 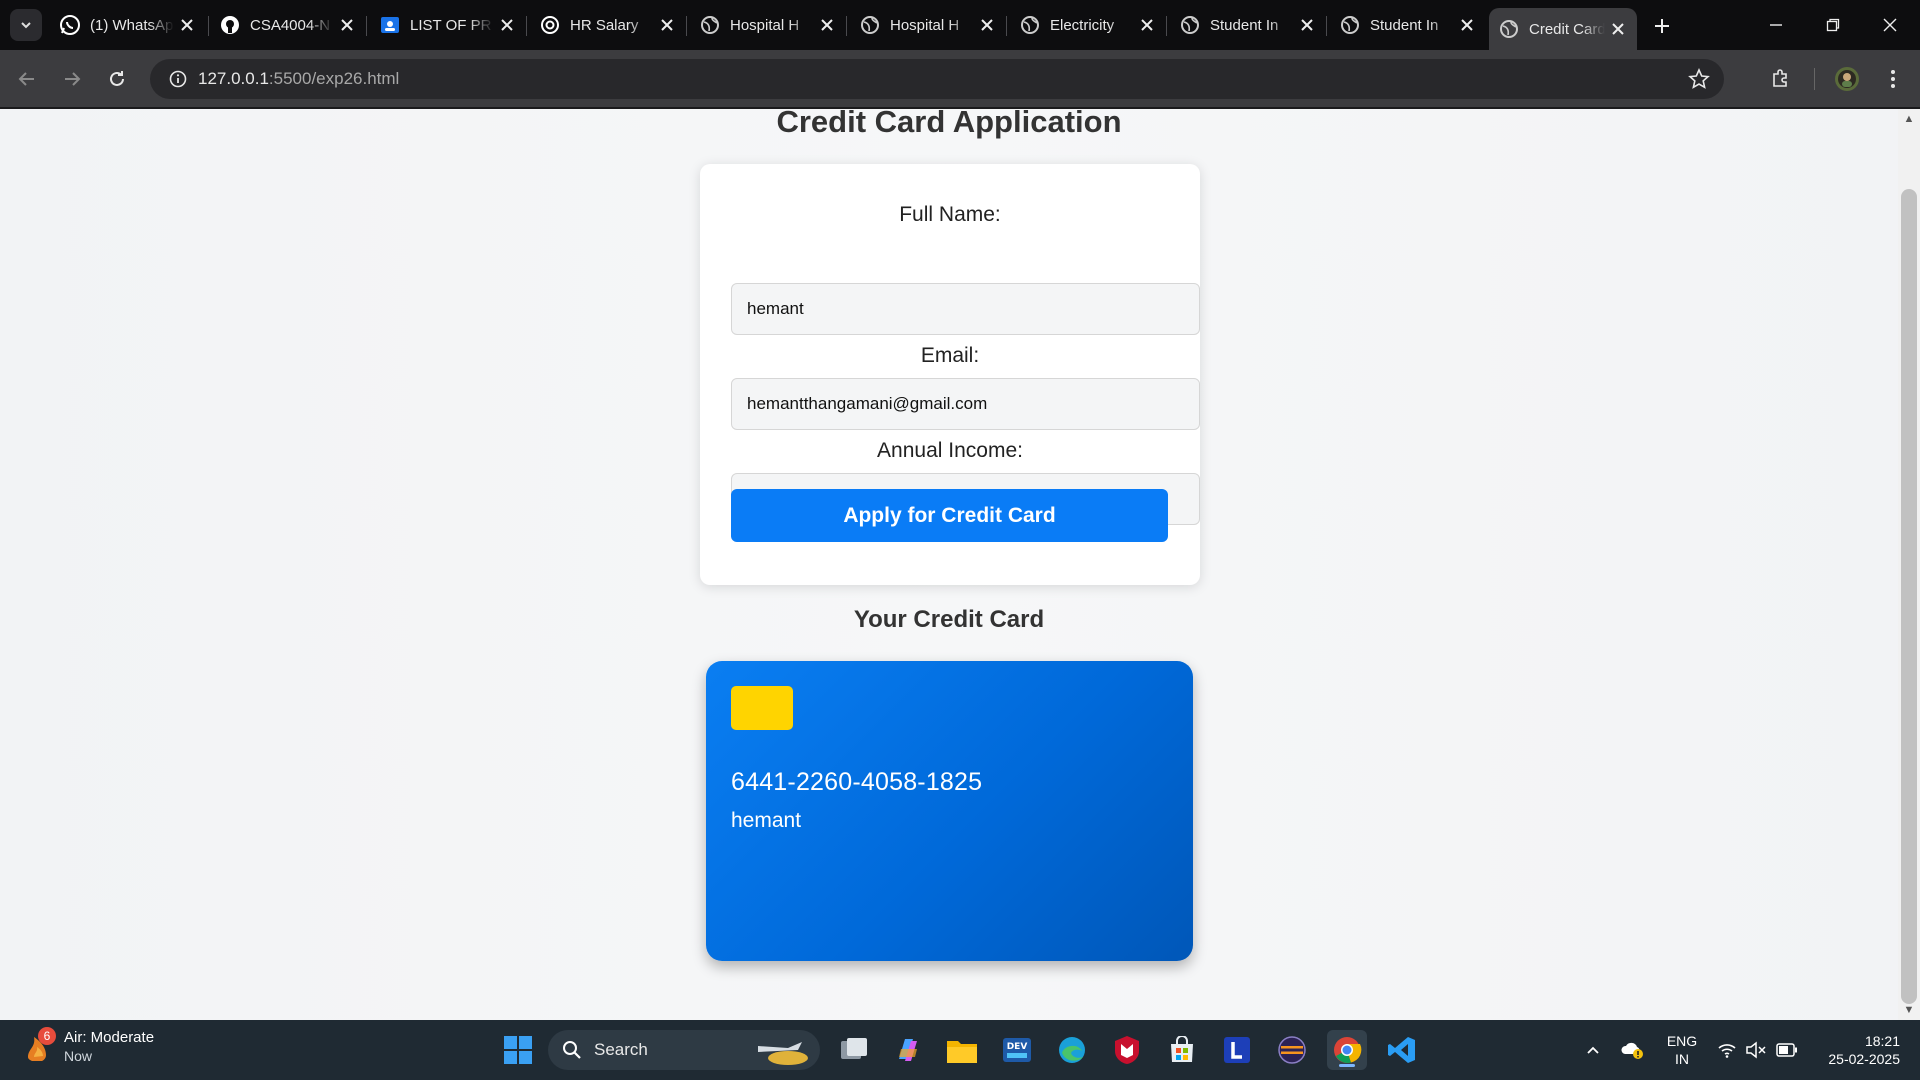 I want to click on tab-electricity: Electricity, so click(x=1088, y=25).